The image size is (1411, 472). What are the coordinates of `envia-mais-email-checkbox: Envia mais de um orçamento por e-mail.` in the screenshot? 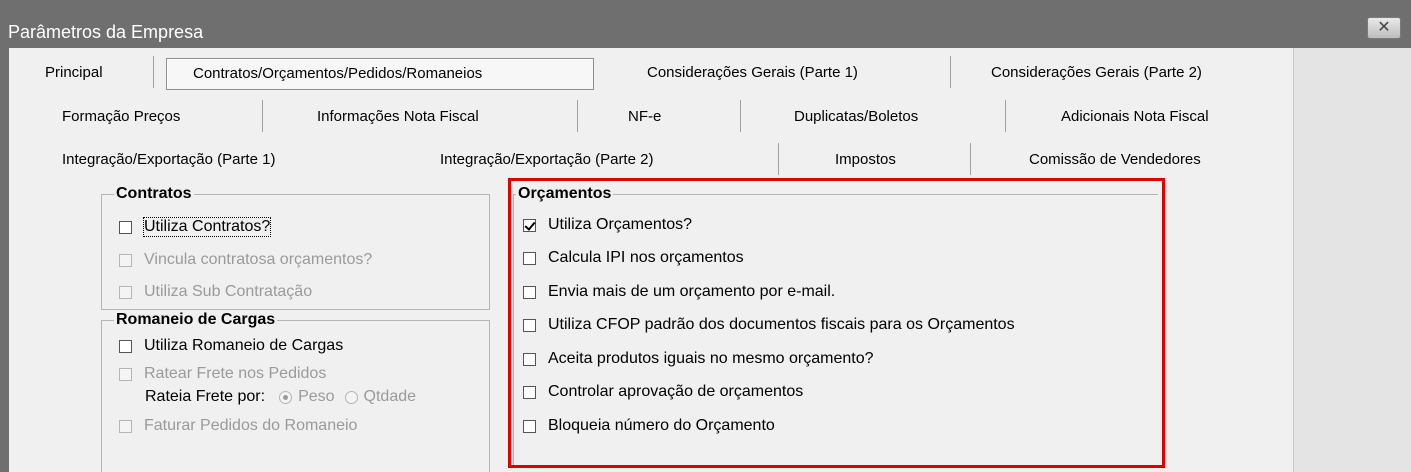 It's located at (679, 292).